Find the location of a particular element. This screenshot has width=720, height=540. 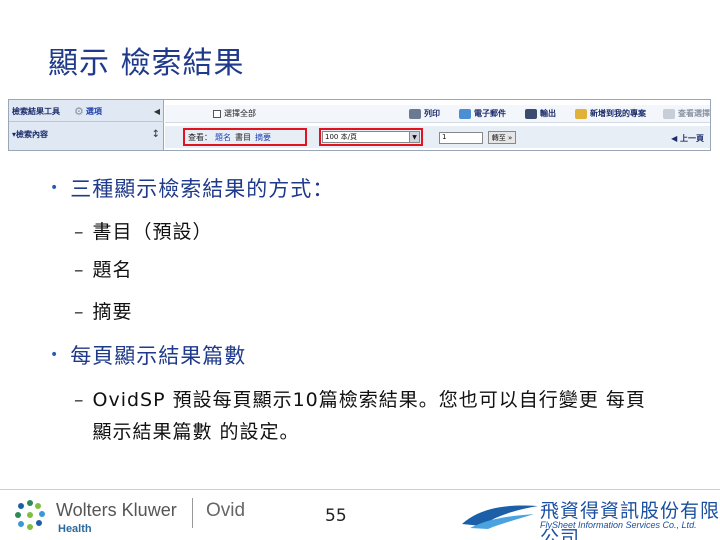

results-tools-label: 檢索結果工具 is located at coordinates (36, 111).